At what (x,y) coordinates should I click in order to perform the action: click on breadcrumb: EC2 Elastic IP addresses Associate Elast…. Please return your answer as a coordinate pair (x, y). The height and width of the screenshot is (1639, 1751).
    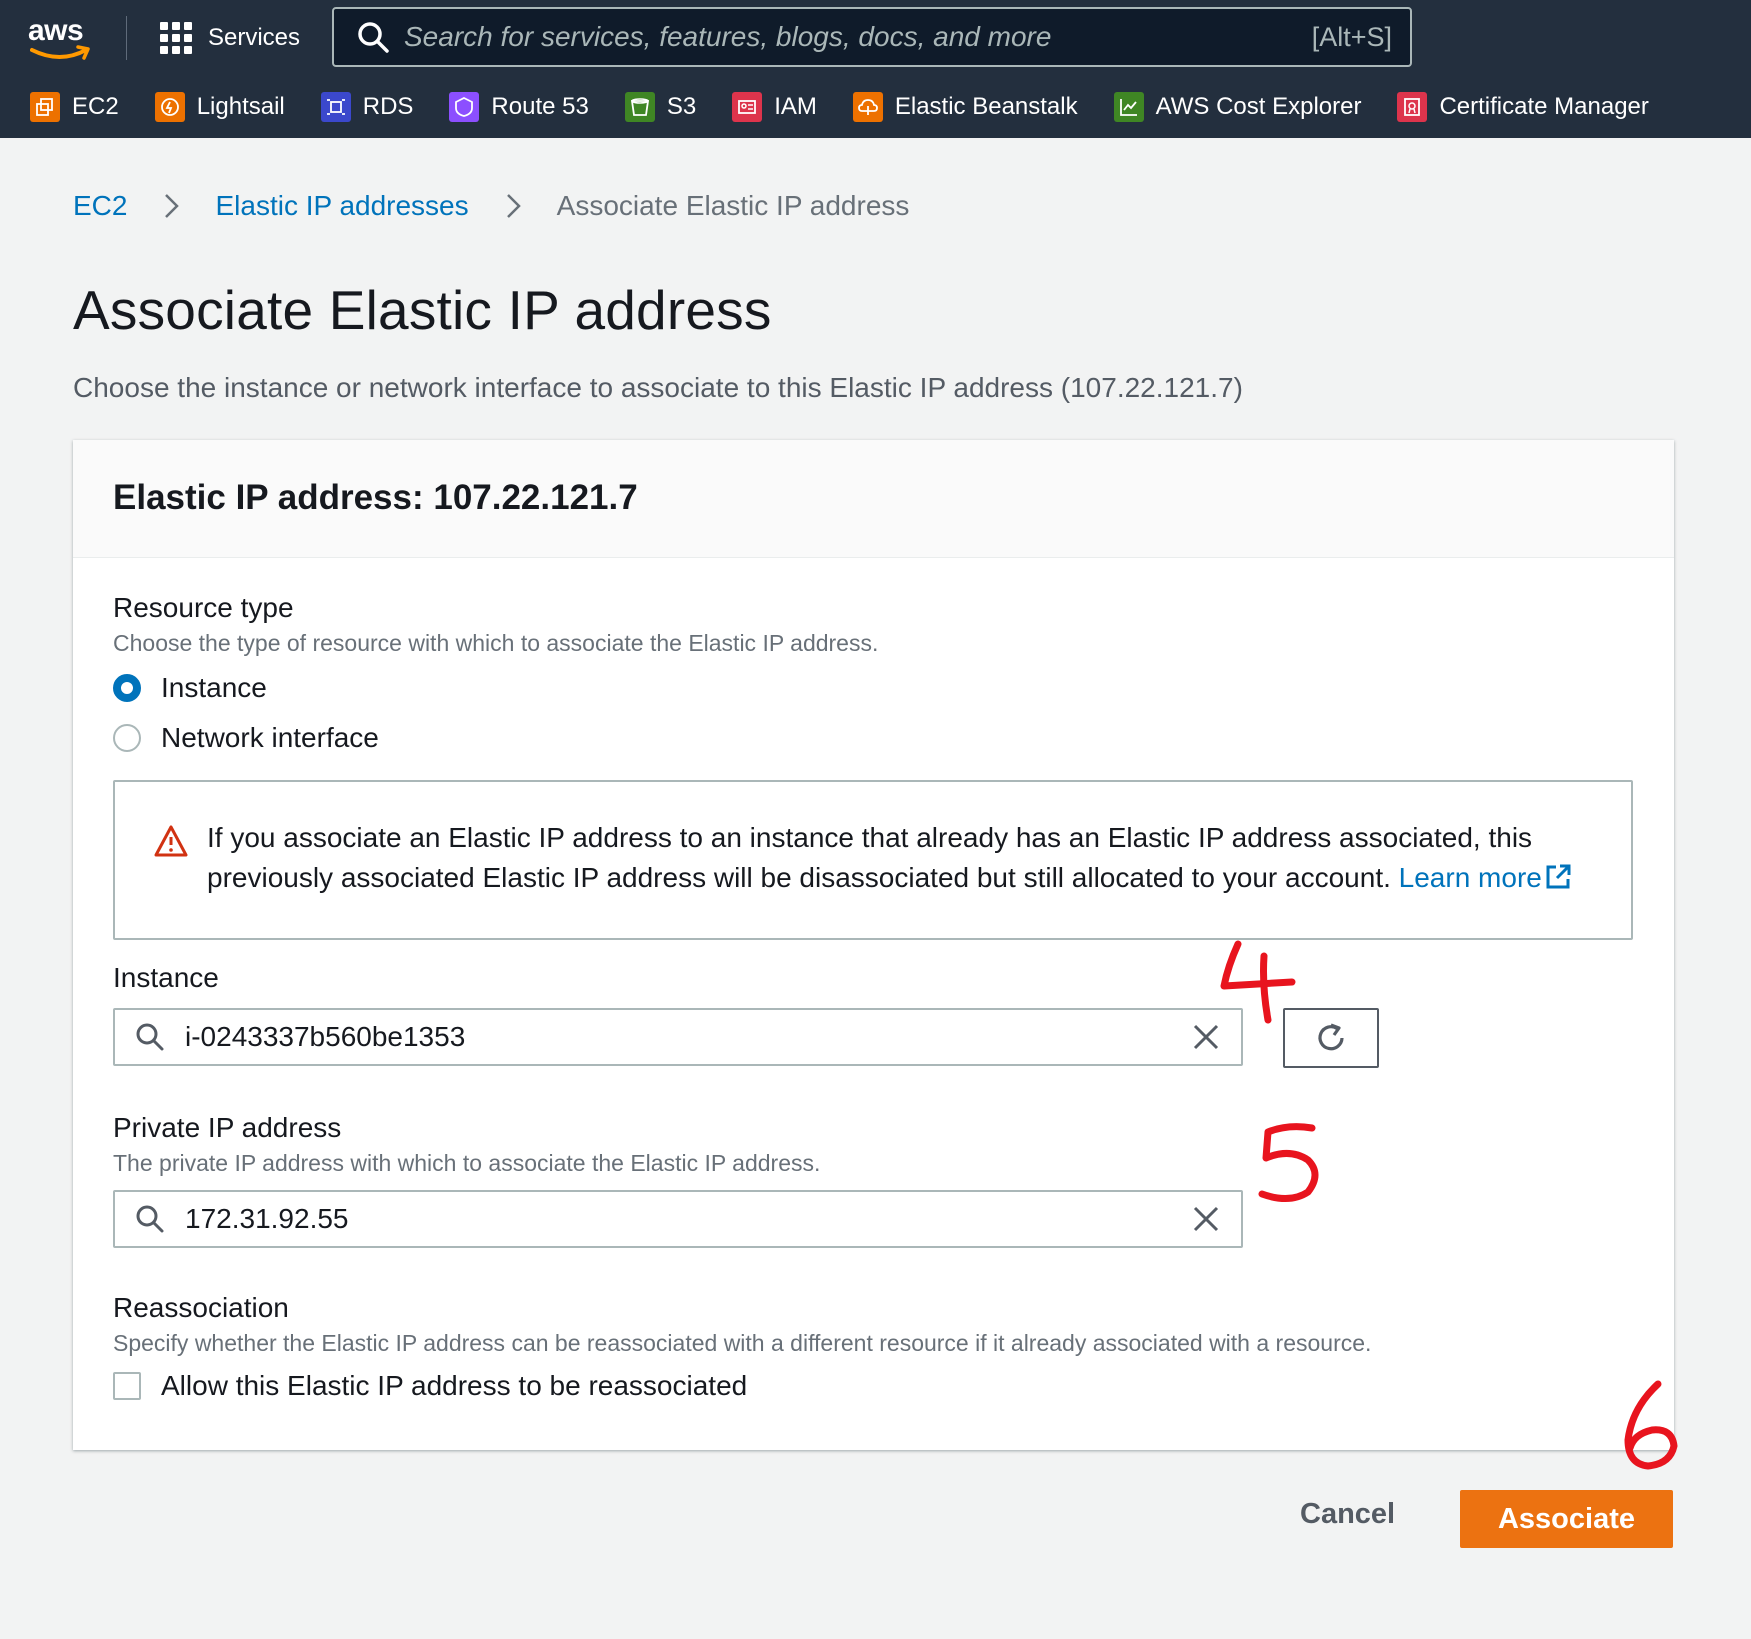
    Looking at the image, I should click on (491, 206).